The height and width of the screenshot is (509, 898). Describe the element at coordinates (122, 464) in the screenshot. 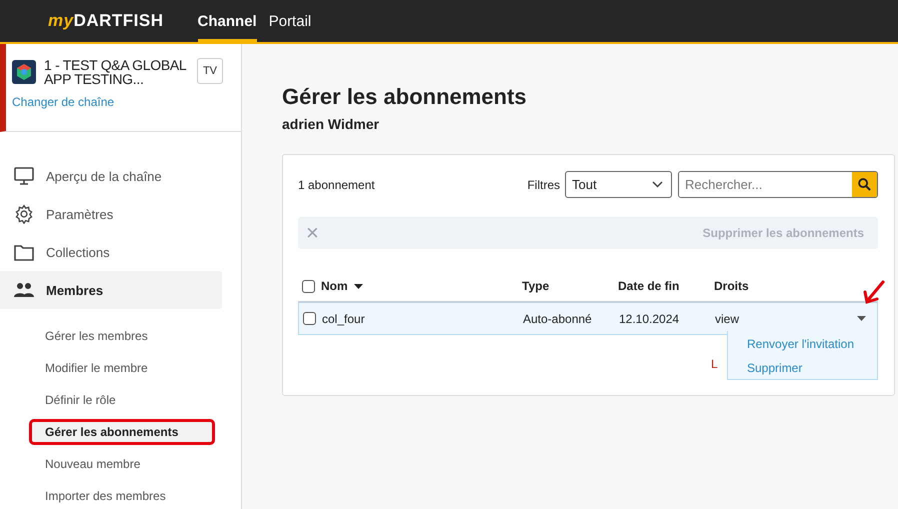

I see `sidebar-subitem: Nouveau membre` at that location.